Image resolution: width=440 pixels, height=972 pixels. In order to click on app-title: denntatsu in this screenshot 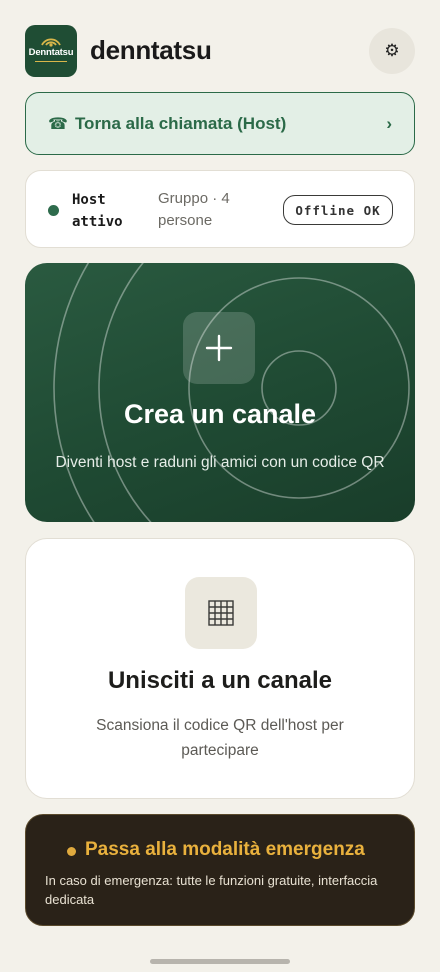, I will do `click(151, 50)`.